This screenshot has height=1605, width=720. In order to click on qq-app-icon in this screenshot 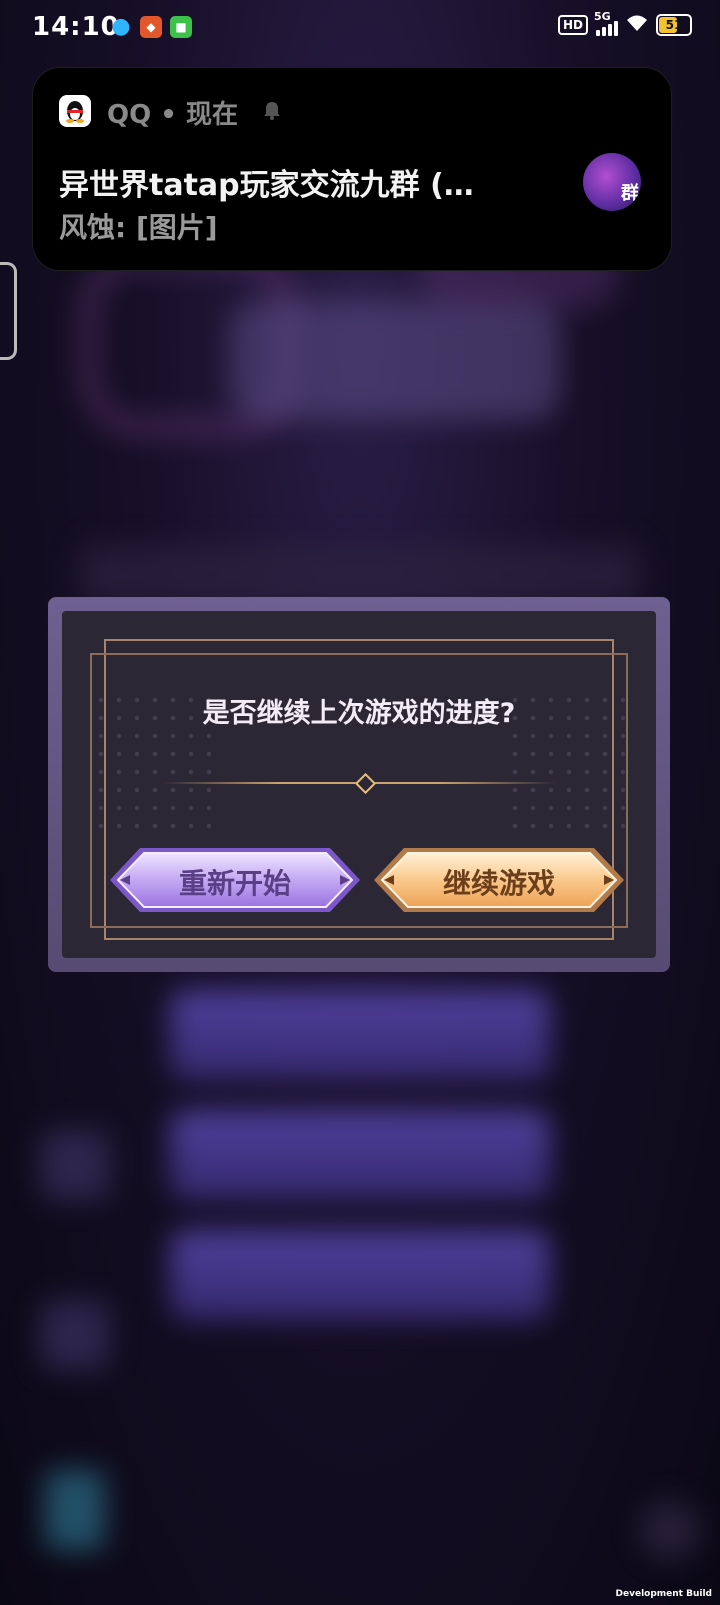, I will do `click(75, 111)`.